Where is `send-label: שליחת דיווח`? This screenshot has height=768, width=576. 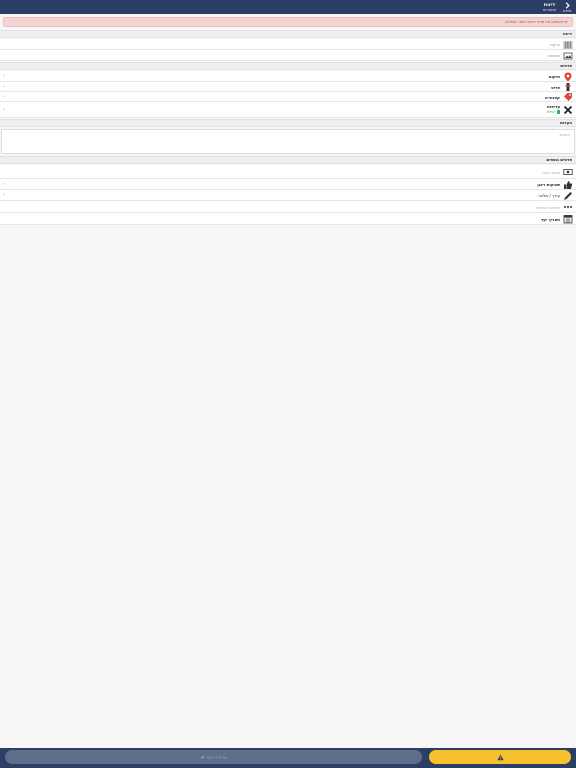 send-label: שליחת דיווח is located at coordinates (217, 757).